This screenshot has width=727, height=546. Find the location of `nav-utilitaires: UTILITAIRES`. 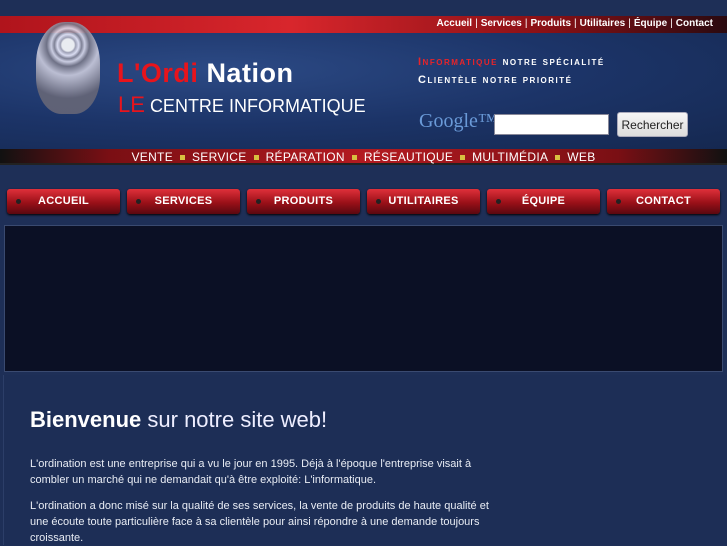

nav-utilitaires: UTILITAIRES is located at coordinates (423, 201).